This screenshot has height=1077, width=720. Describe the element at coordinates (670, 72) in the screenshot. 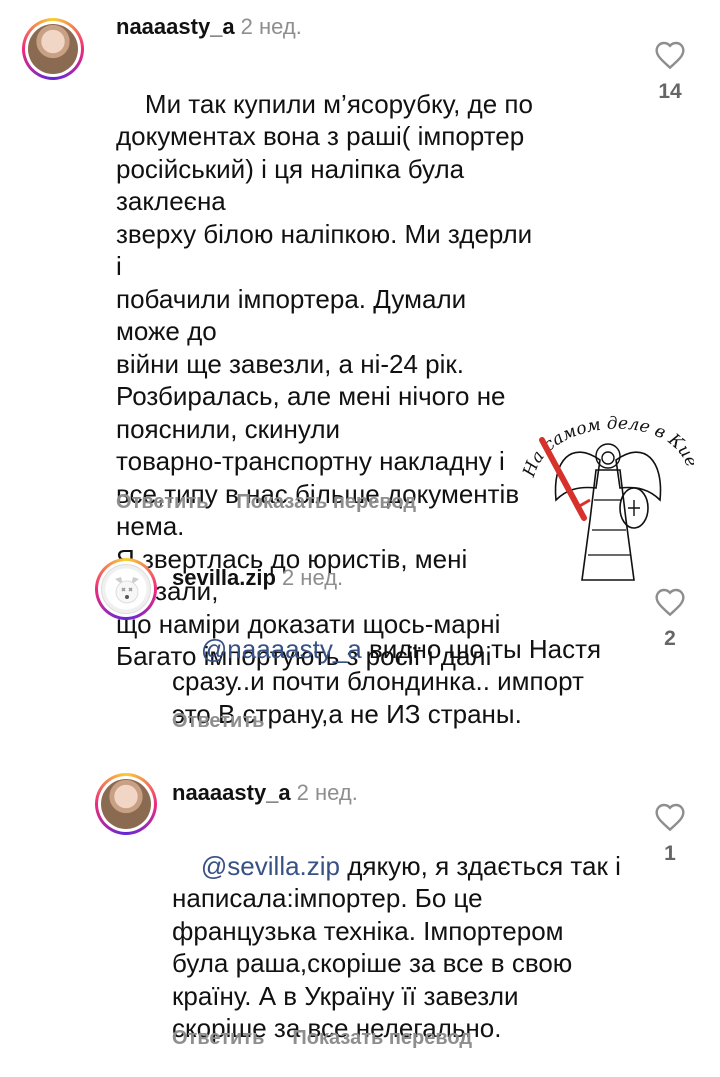

I see `like-control: 14` at that location.